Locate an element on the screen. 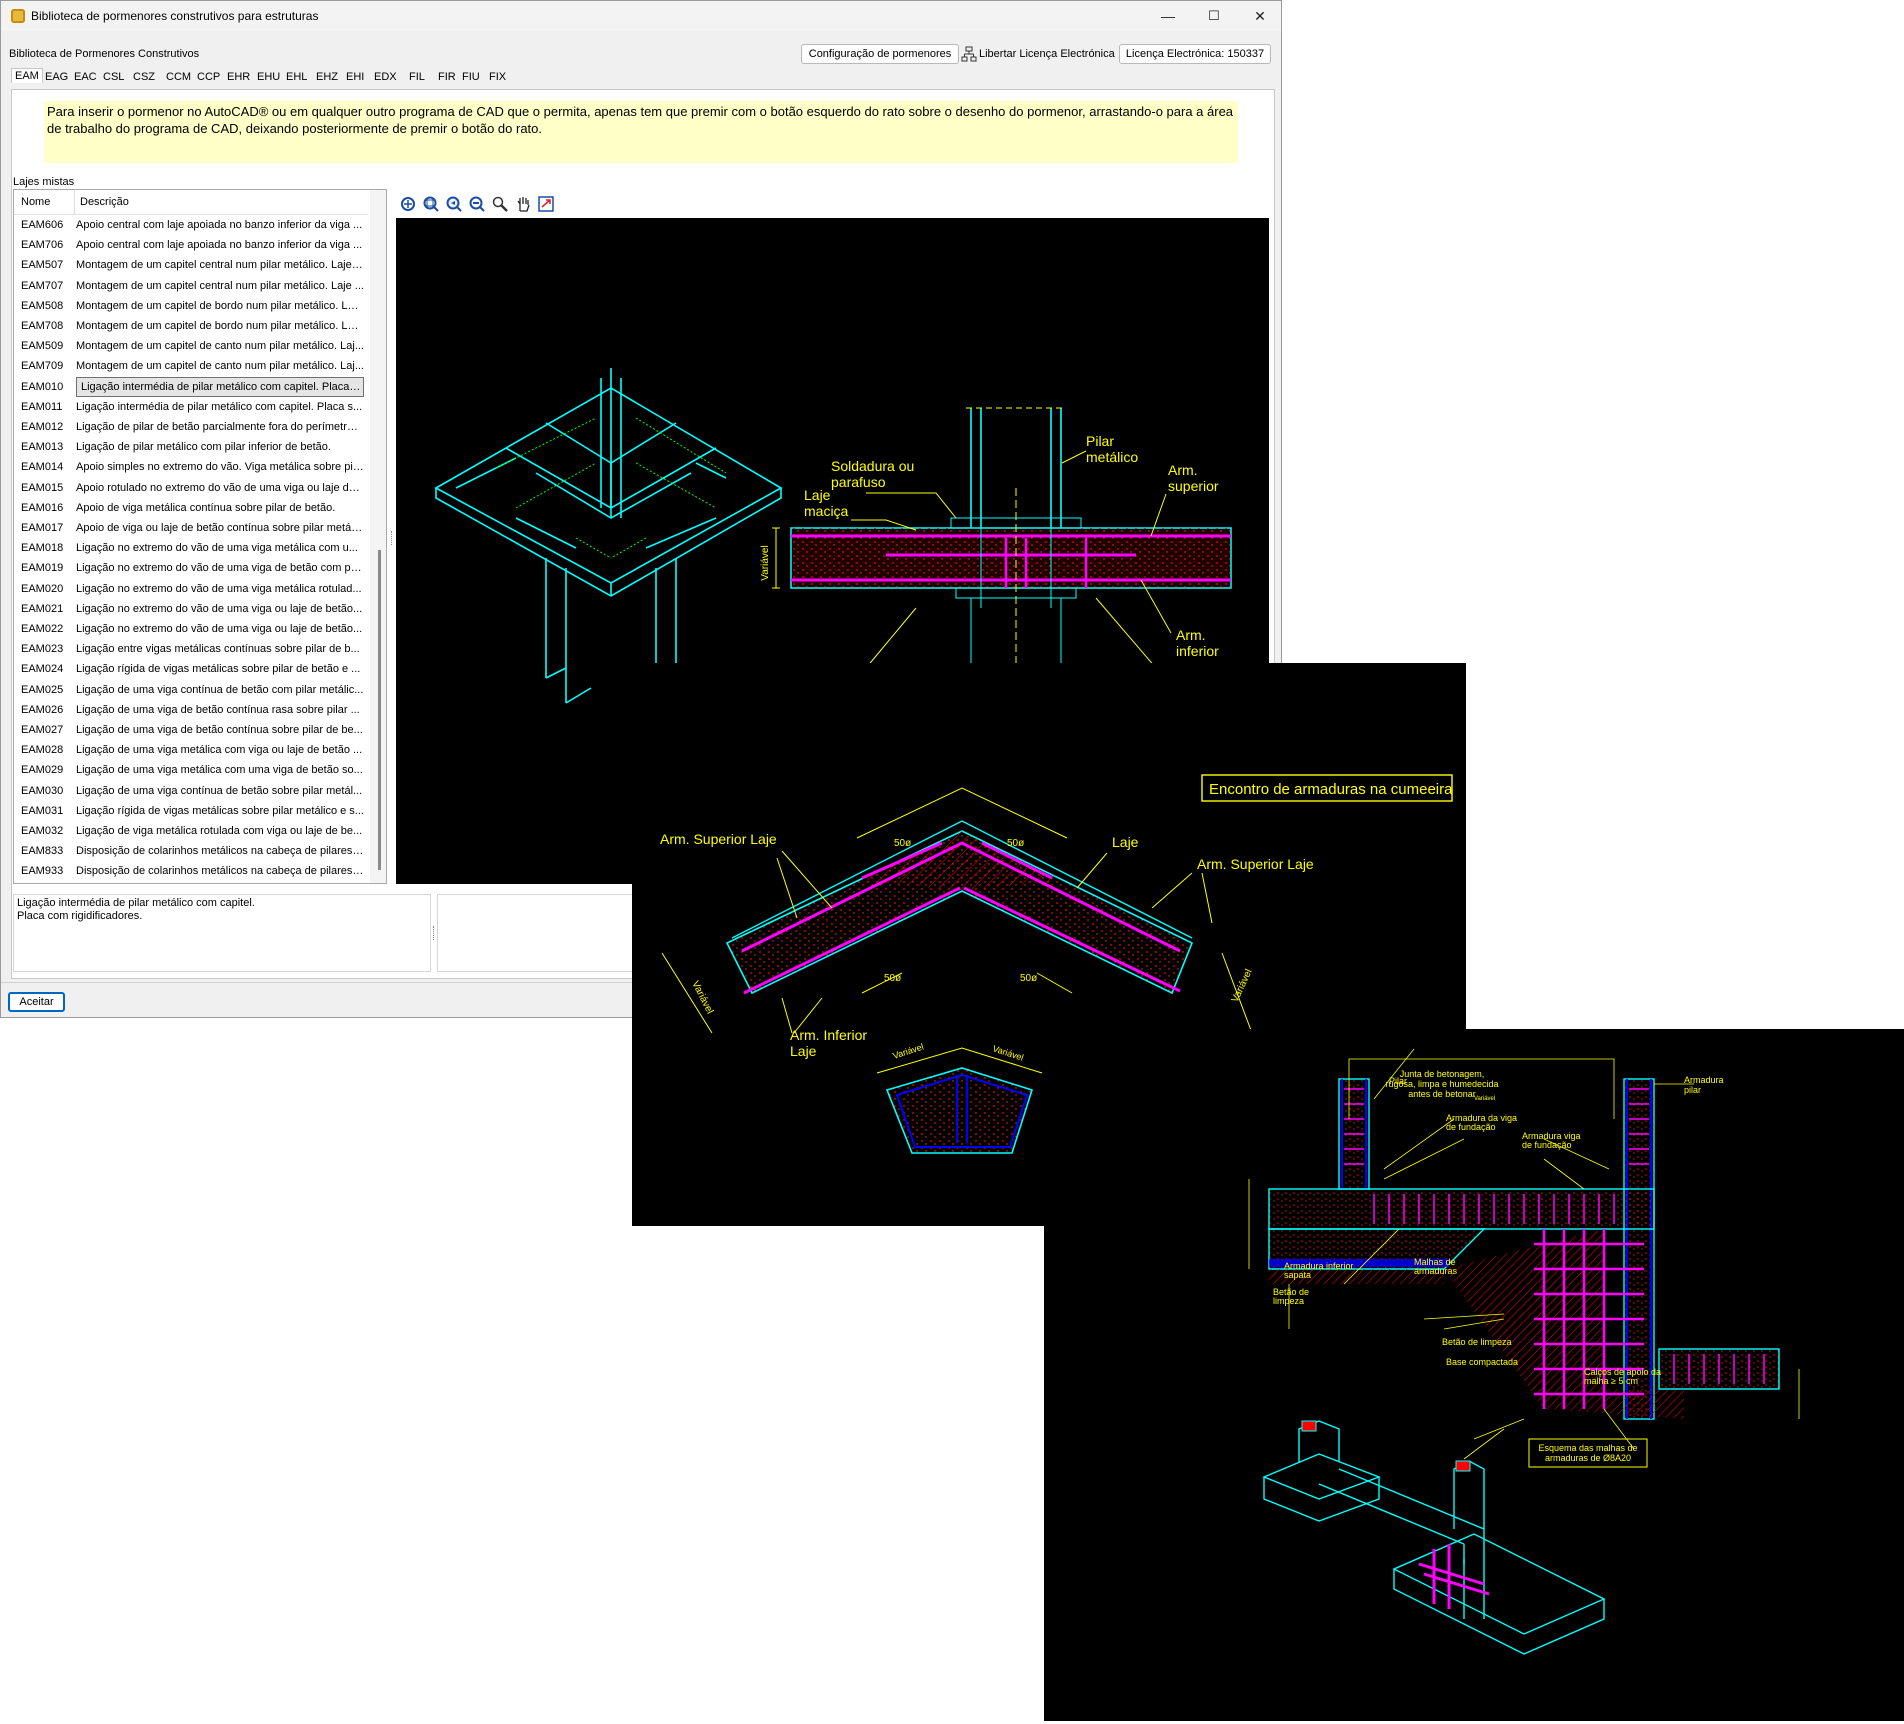  column-header-description: Descrição is located at coordinates (104, 202).